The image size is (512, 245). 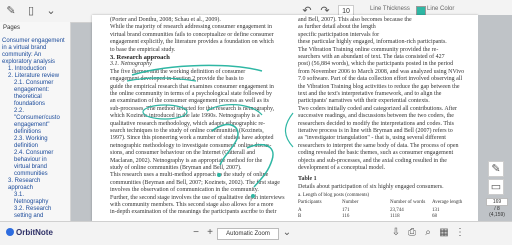 I want to click on sidebar-item: communities, so click(x=31, y=174).